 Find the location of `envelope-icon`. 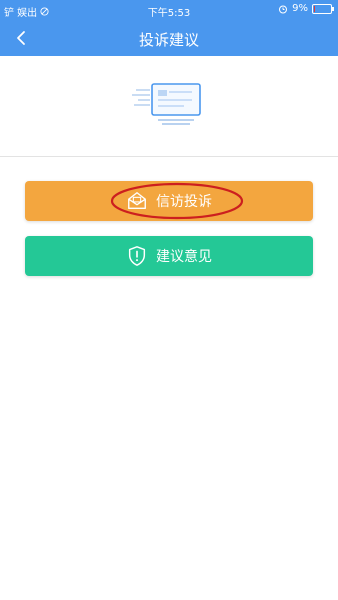

envelope-icon is located at coordinates (137, 201).